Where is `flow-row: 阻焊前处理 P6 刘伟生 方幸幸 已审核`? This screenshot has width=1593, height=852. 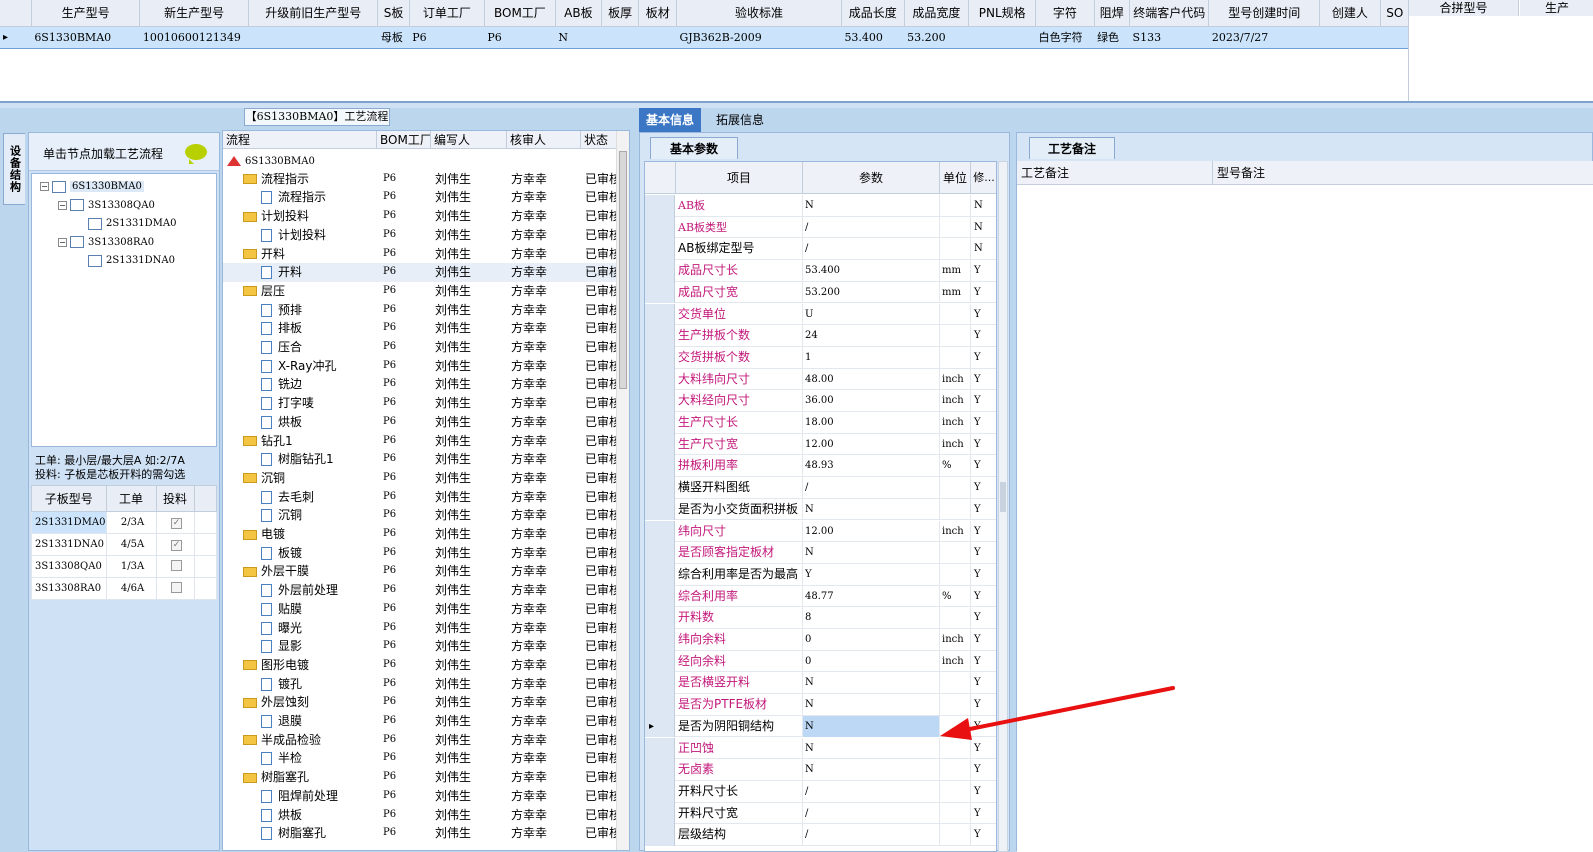
flow-row: 阻焊前处理 P6 刘伟生 方幸幸 已审核 is located at coordinates (420, 796).